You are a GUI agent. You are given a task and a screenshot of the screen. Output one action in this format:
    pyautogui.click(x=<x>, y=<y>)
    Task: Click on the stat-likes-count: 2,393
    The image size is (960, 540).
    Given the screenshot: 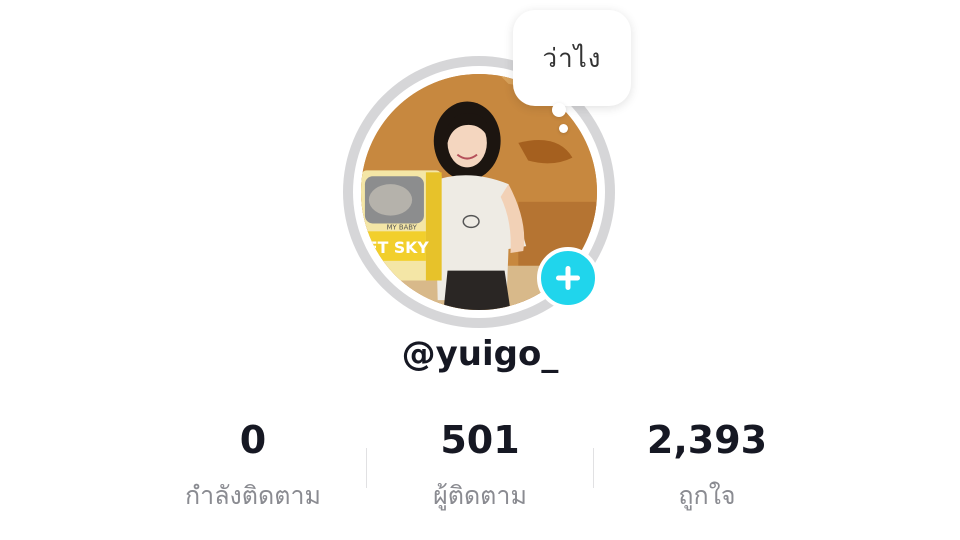 What is the action you would take?
    pyautogui.click(x=707, y=440)
    